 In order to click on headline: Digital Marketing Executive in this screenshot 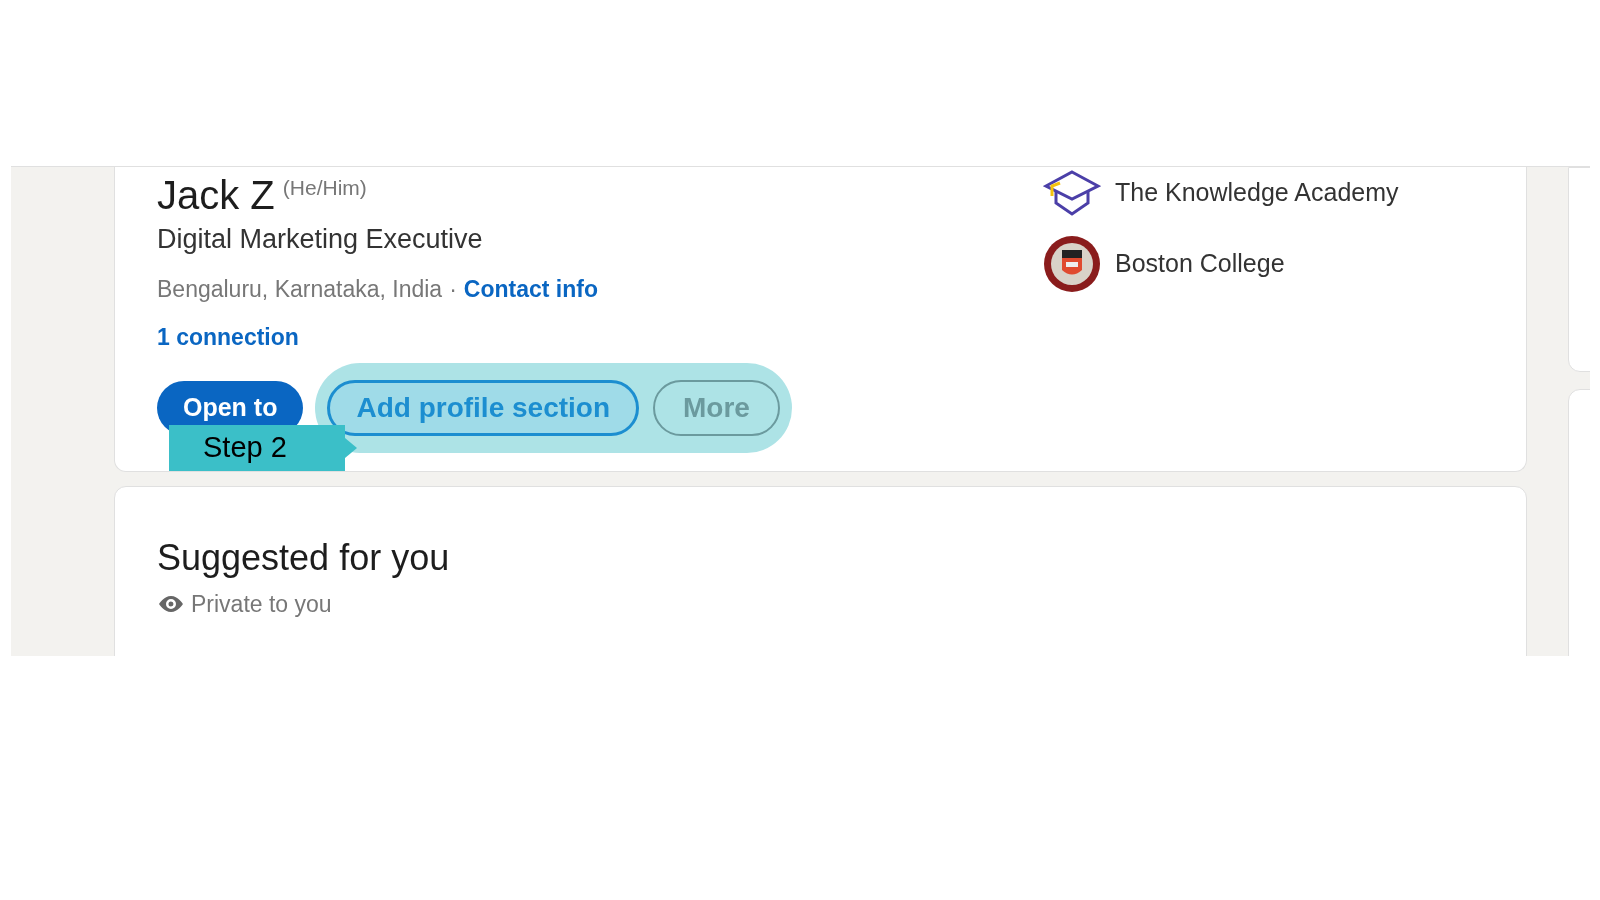, I will do `click(320, 239)`.